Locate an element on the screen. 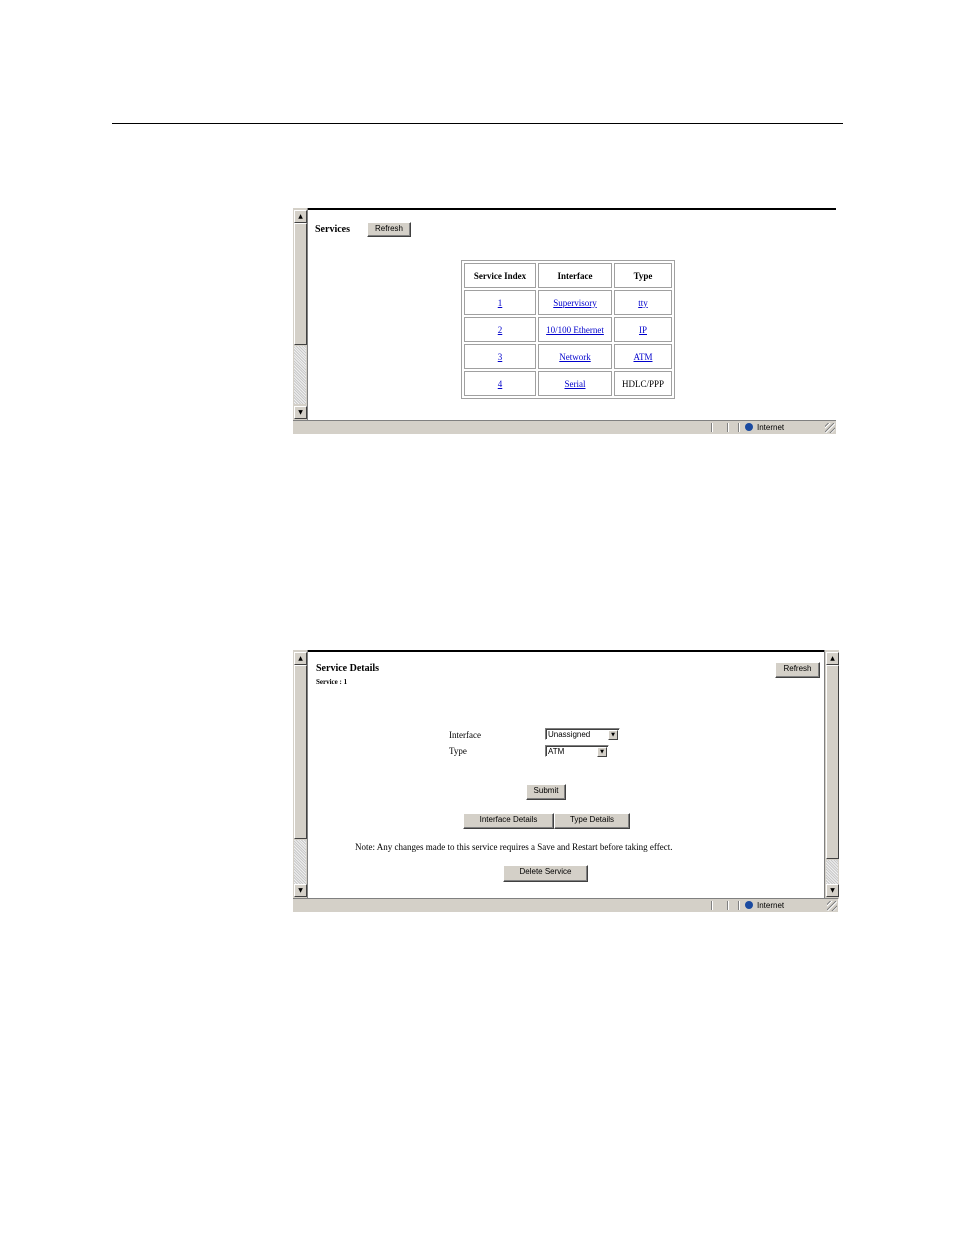 Image resolution: width=954 pixels, height=1235 pixels. table-row: 2 10/100 Ethernet IP is located at coordinates (568, 329).